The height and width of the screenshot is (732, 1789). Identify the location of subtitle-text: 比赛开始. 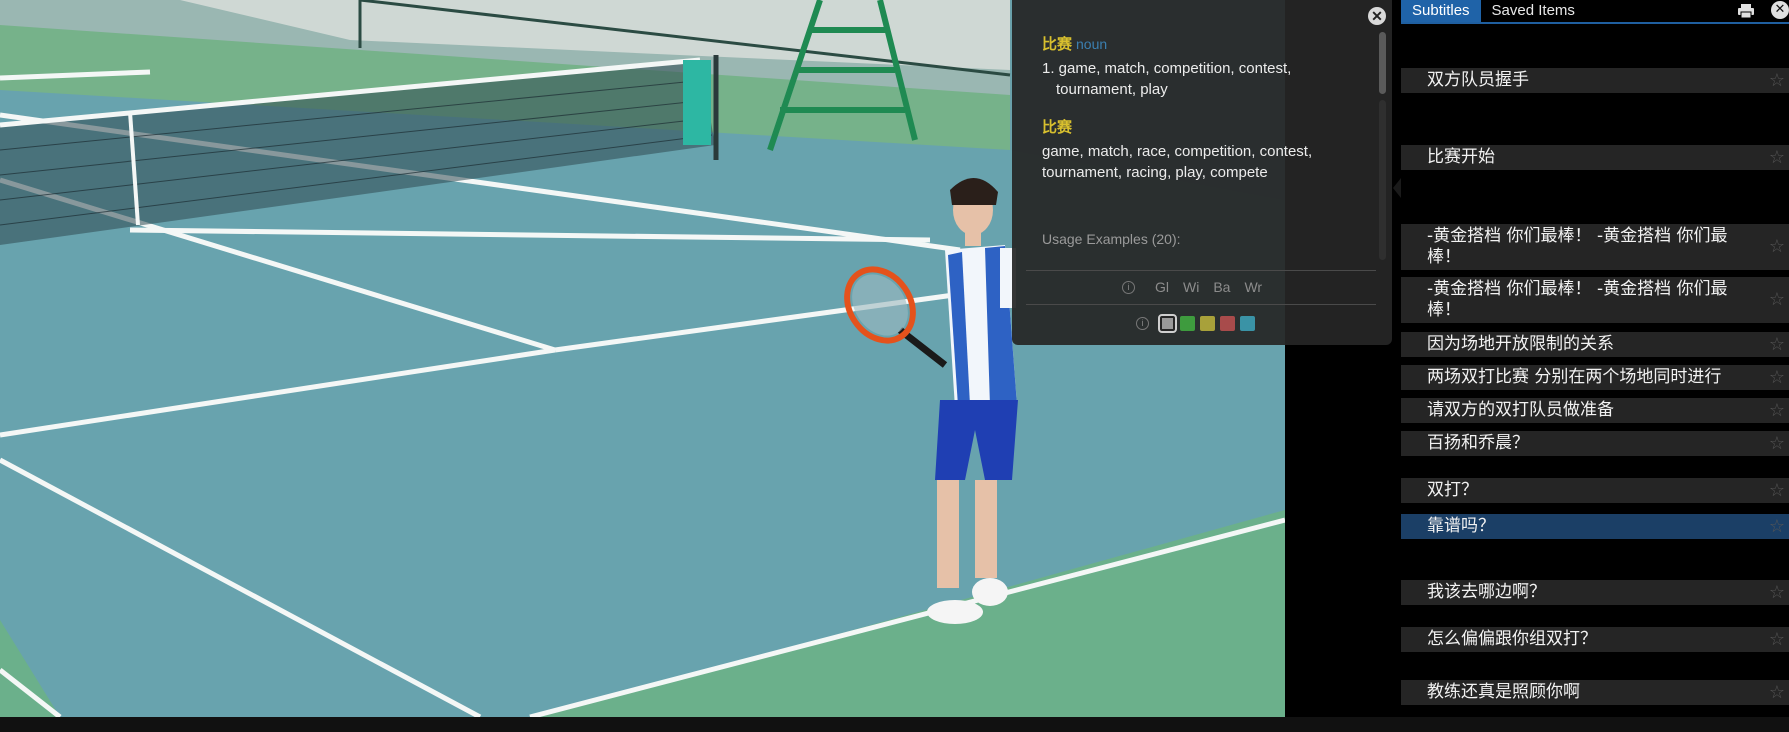
(1461, 157).